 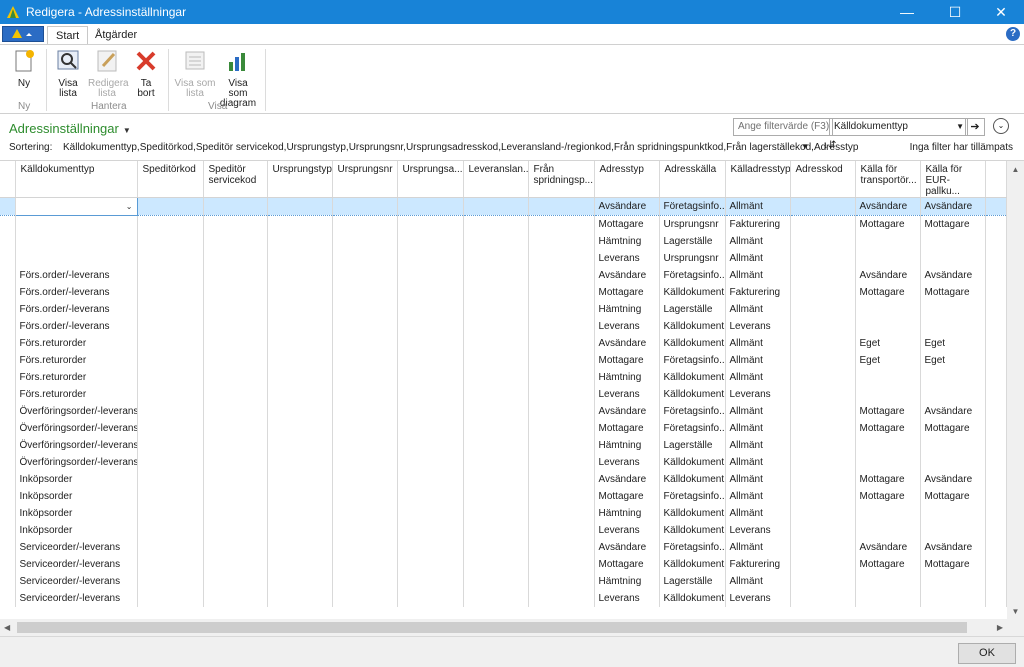 What do you see at coordinates (116, 35) in the screenshot?
I see `tab-actions: Åtgärder` at bounding box center [116, 35].